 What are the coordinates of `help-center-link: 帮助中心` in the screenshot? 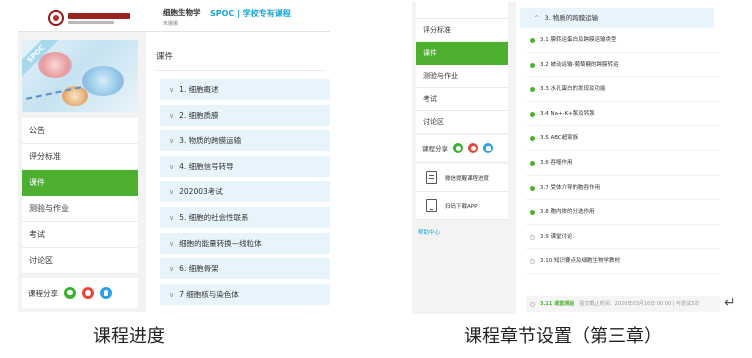 It's located at (429, 232).